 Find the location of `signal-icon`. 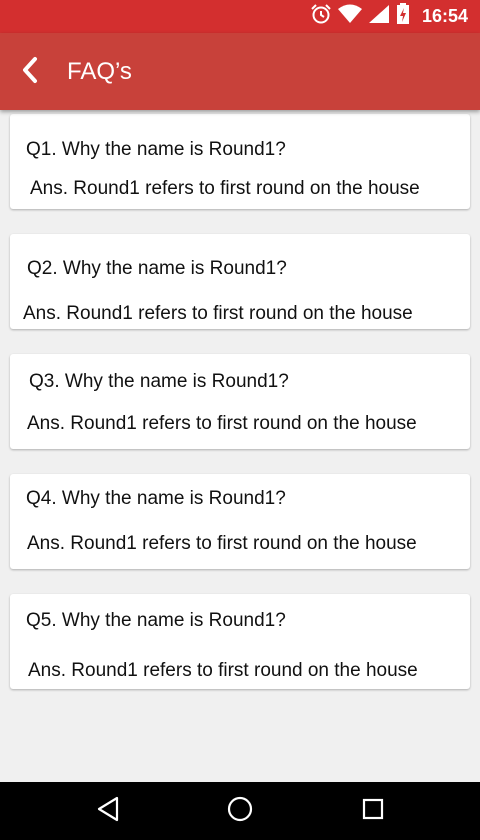

signal-icon is located at coordinates (379, 16).